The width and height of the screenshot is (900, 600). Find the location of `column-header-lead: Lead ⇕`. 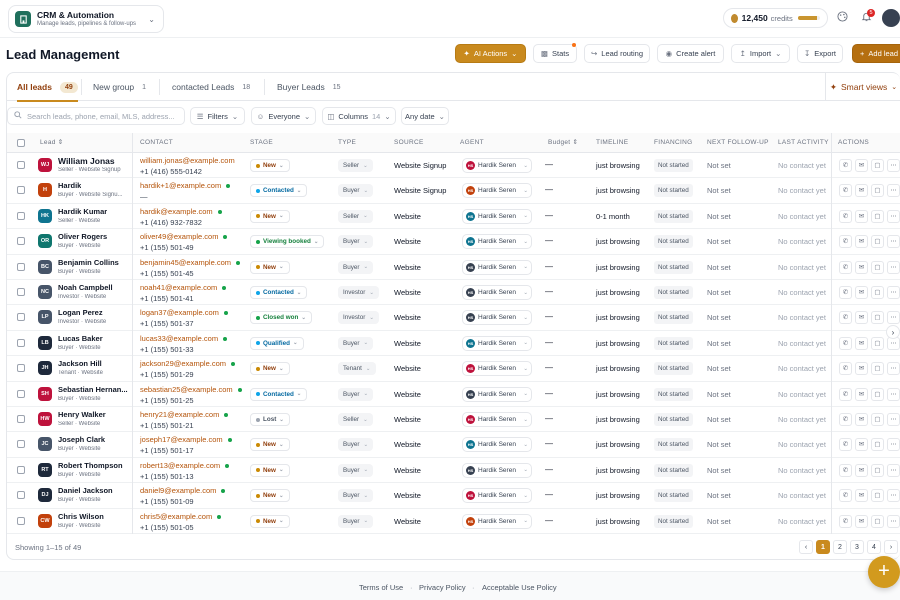

column-header-lead: Lead ⇕ is located at coordinates (52, 143).